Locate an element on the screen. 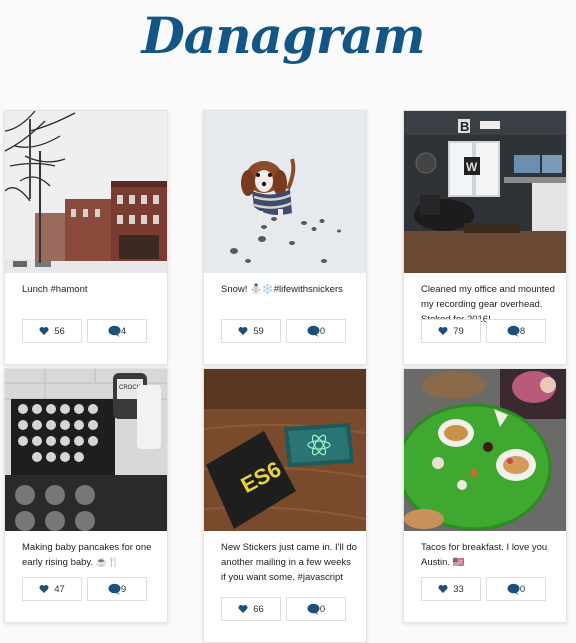 The width and height of the screenshot is (576, 643). post-caption: Lunch #hamont is located at coordinates (55, 289).